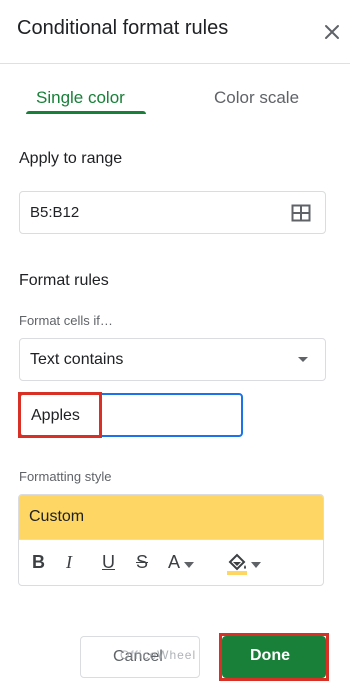 The width and height of the screenshot is (350, 700). Describe the element at coordinates (38, 564) in the screenshot. I see `bold-button: B` at that location.